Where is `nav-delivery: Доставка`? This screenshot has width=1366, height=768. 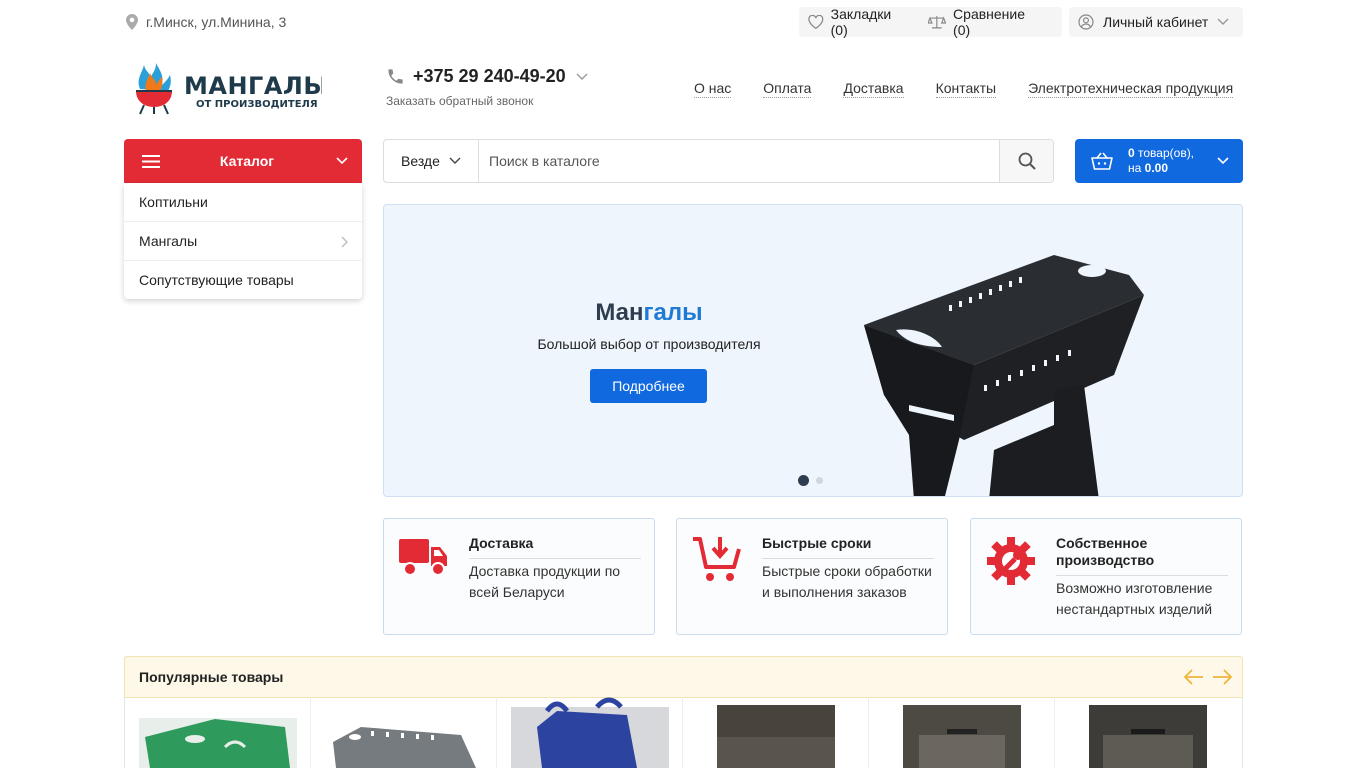
nav-delivery: Доставка is located at coordinates (873, 89).